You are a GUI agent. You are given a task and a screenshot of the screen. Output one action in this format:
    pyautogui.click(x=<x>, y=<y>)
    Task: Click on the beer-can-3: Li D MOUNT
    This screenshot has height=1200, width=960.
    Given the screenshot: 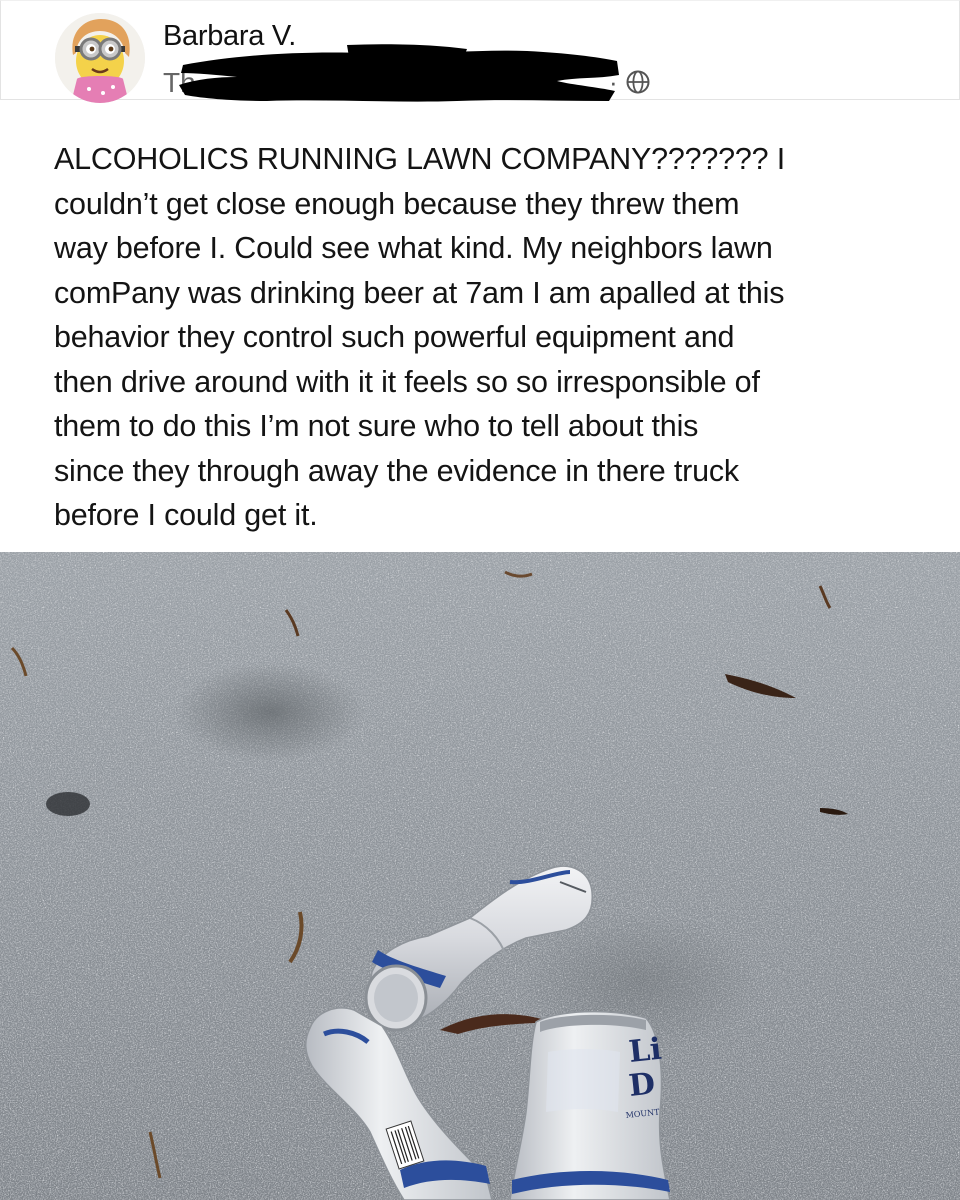 What is the action you would take?
    pyautogui.click(x=590, y=1105)
    